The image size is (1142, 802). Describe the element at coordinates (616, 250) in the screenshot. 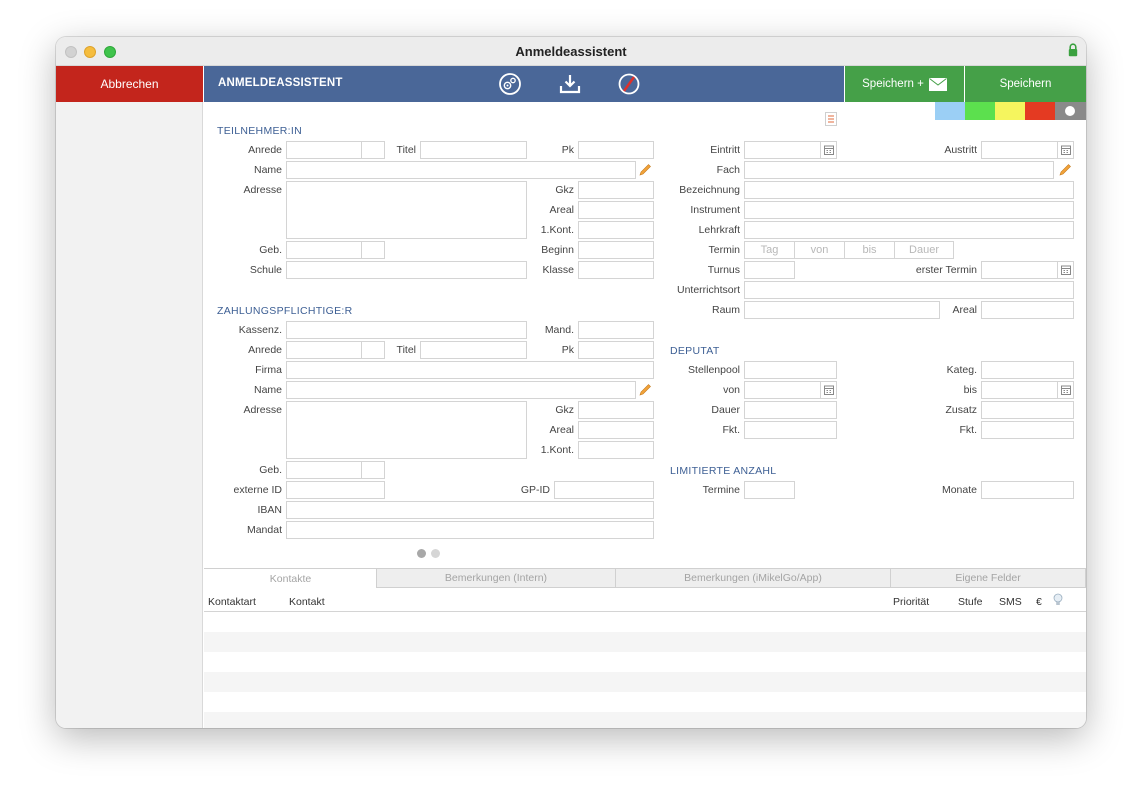

I see `participant-beginn-field` at that location.